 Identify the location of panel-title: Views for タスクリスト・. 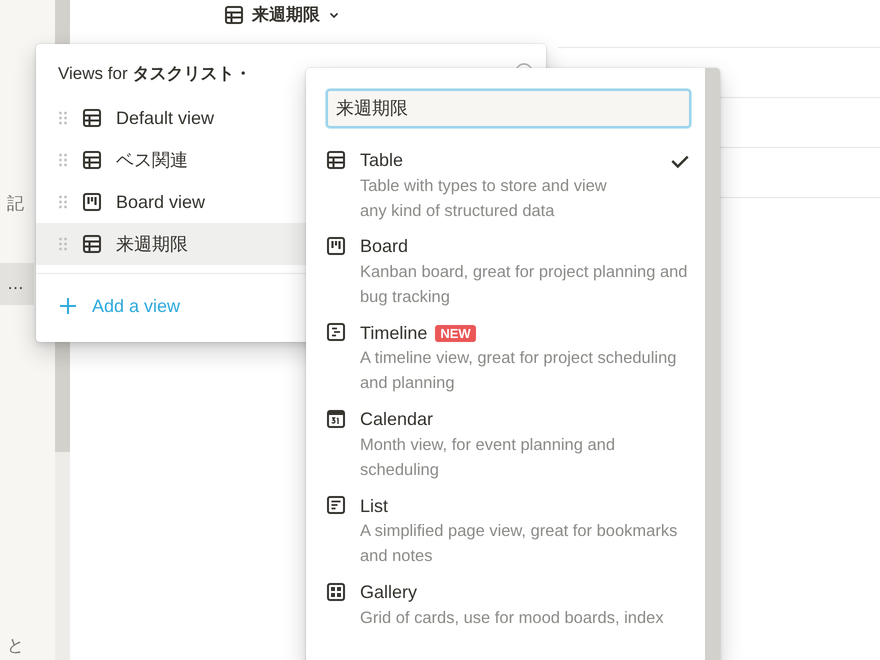
(154, 74).